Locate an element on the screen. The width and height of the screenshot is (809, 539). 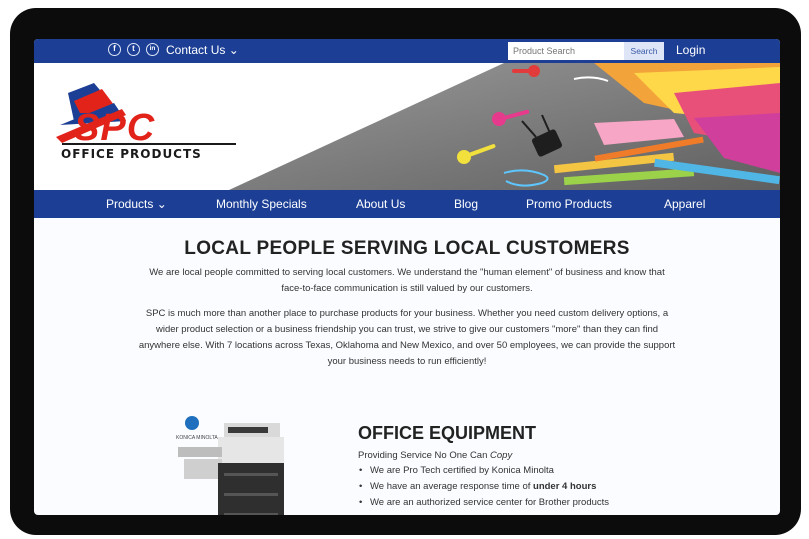
office-equipment-title: OFFICE EQUIPMENT is located at coordinates (447, 433).